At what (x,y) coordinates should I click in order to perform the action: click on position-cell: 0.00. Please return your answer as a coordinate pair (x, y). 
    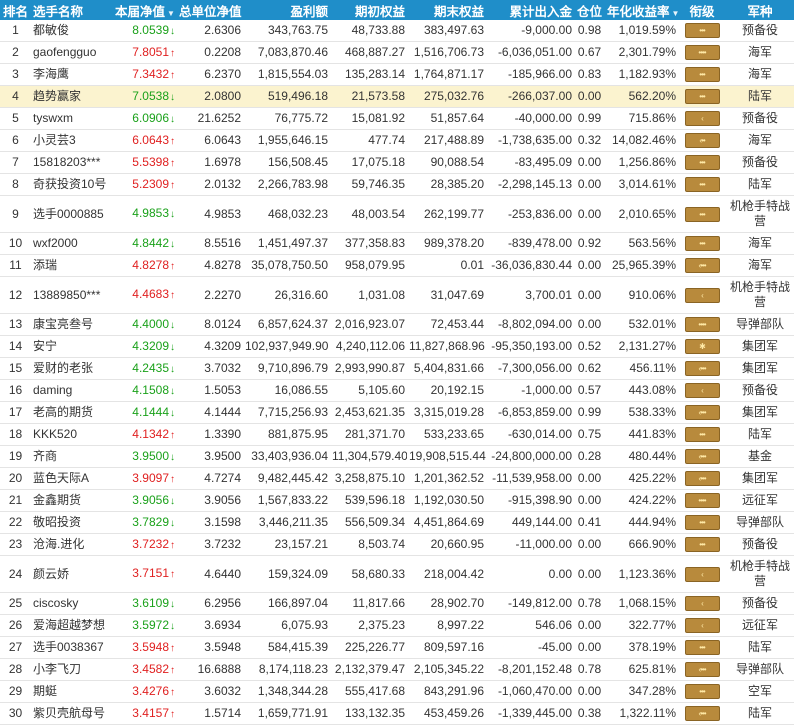
    Looking at the image, I should click on (589, 691).